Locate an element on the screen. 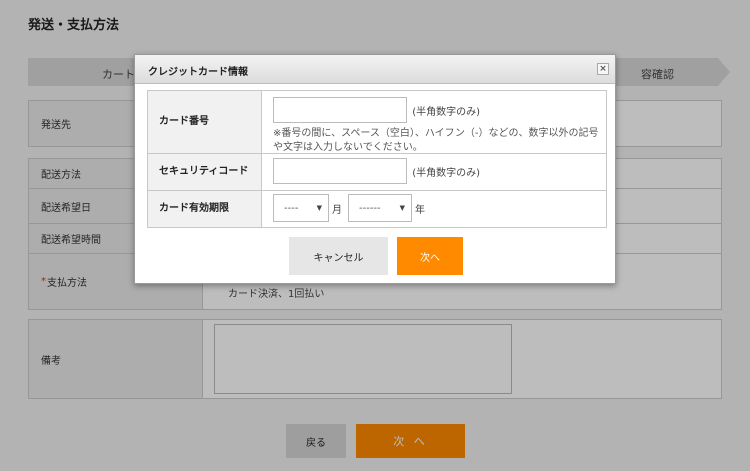  expiry-label: カード有効期限 is located at coordinates (205, 209).